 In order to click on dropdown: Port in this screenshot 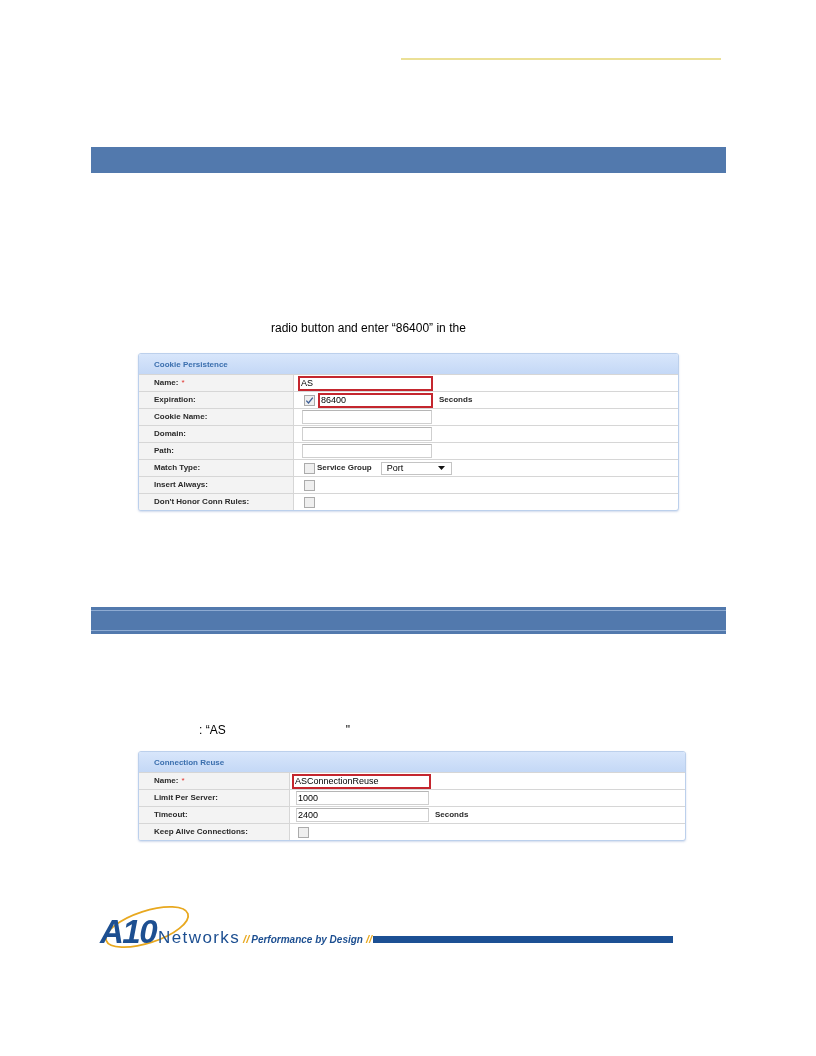, I will do `click(416, 468)`.